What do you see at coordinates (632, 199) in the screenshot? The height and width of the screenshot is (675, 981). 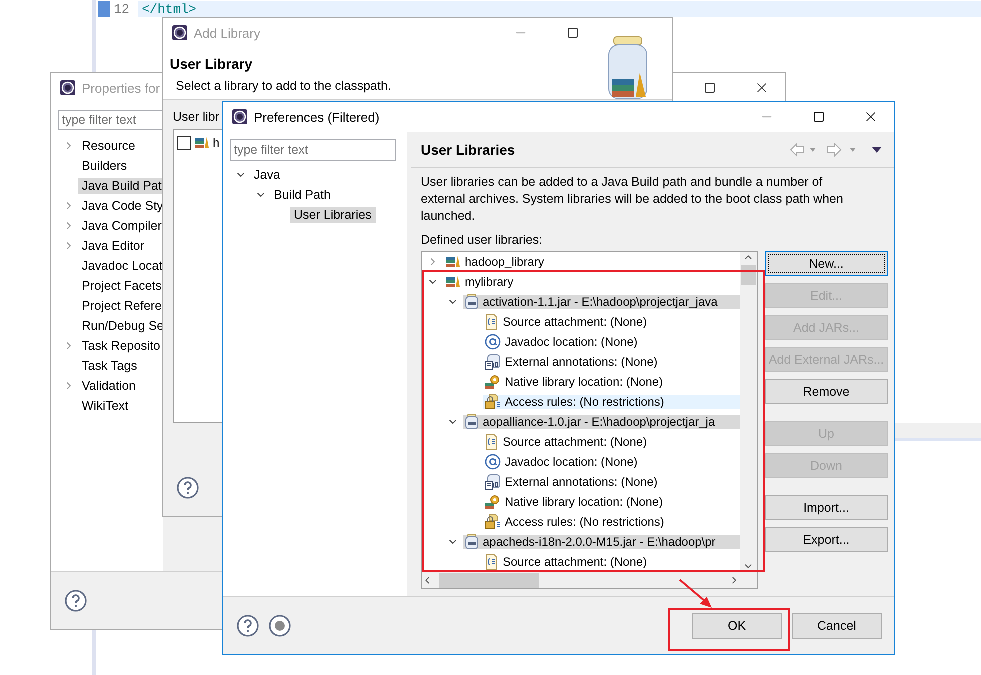 I see `page-description: User libraries can be added to a Java Build path and bundle a number of external archives. System libraries will be added to the boot class path when launched.` at bounding box center [632, 199].